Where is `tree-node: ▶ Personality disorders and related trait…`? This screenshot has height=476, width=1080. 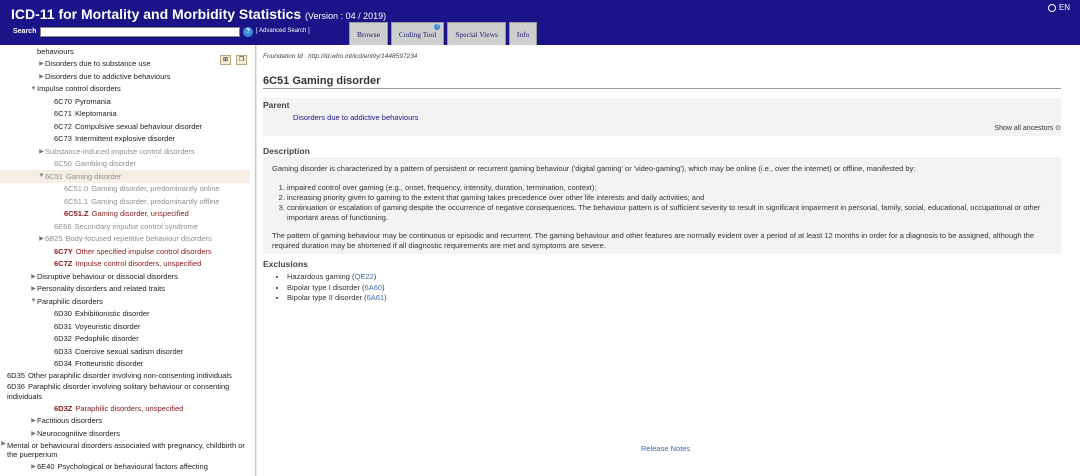
tree-node: ▶ Personality disorders and related trait… is located at coordinates (125, 289).